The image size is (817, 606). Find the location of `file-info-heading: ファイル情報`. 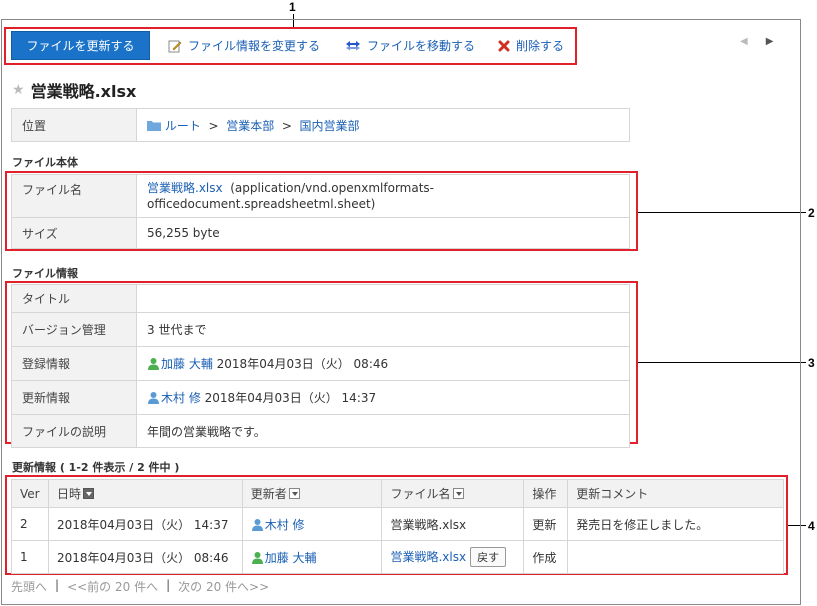

file-info-heading: ファイル情報 is located at coordinates (45, 273).